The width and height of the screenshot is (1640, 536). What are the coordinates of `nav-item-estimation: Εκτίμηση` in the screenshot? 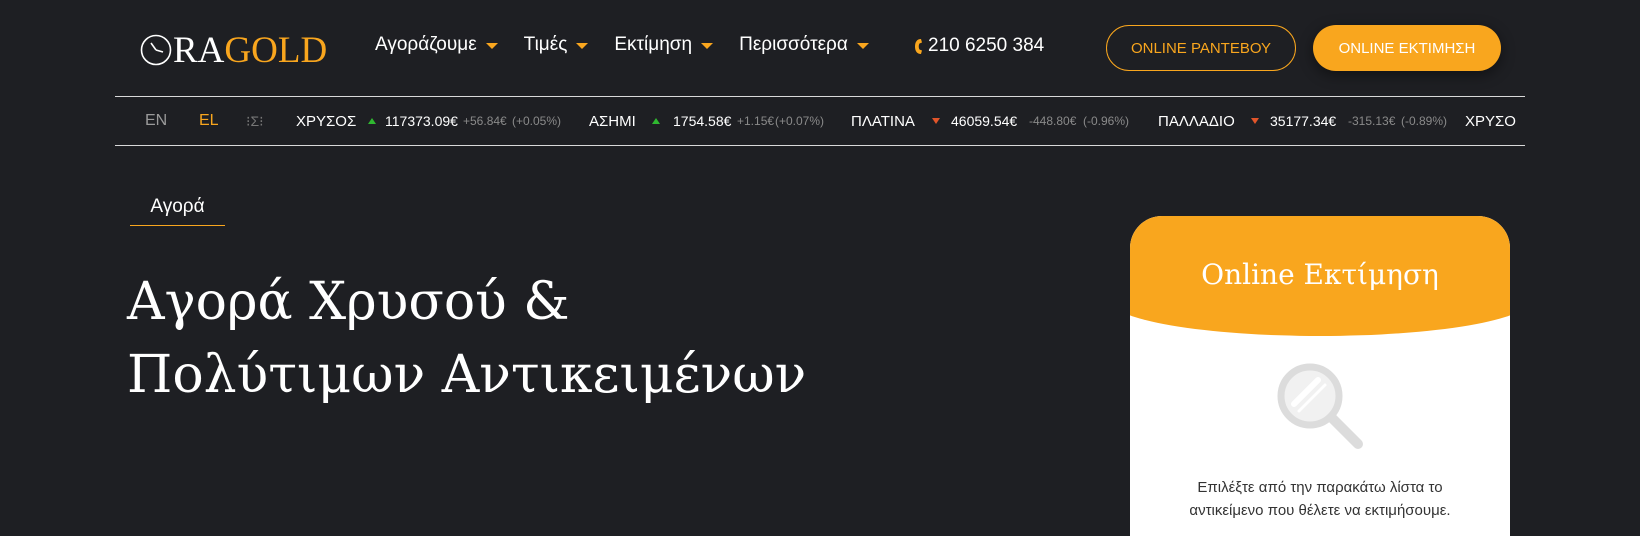 It's located at (664, 45).